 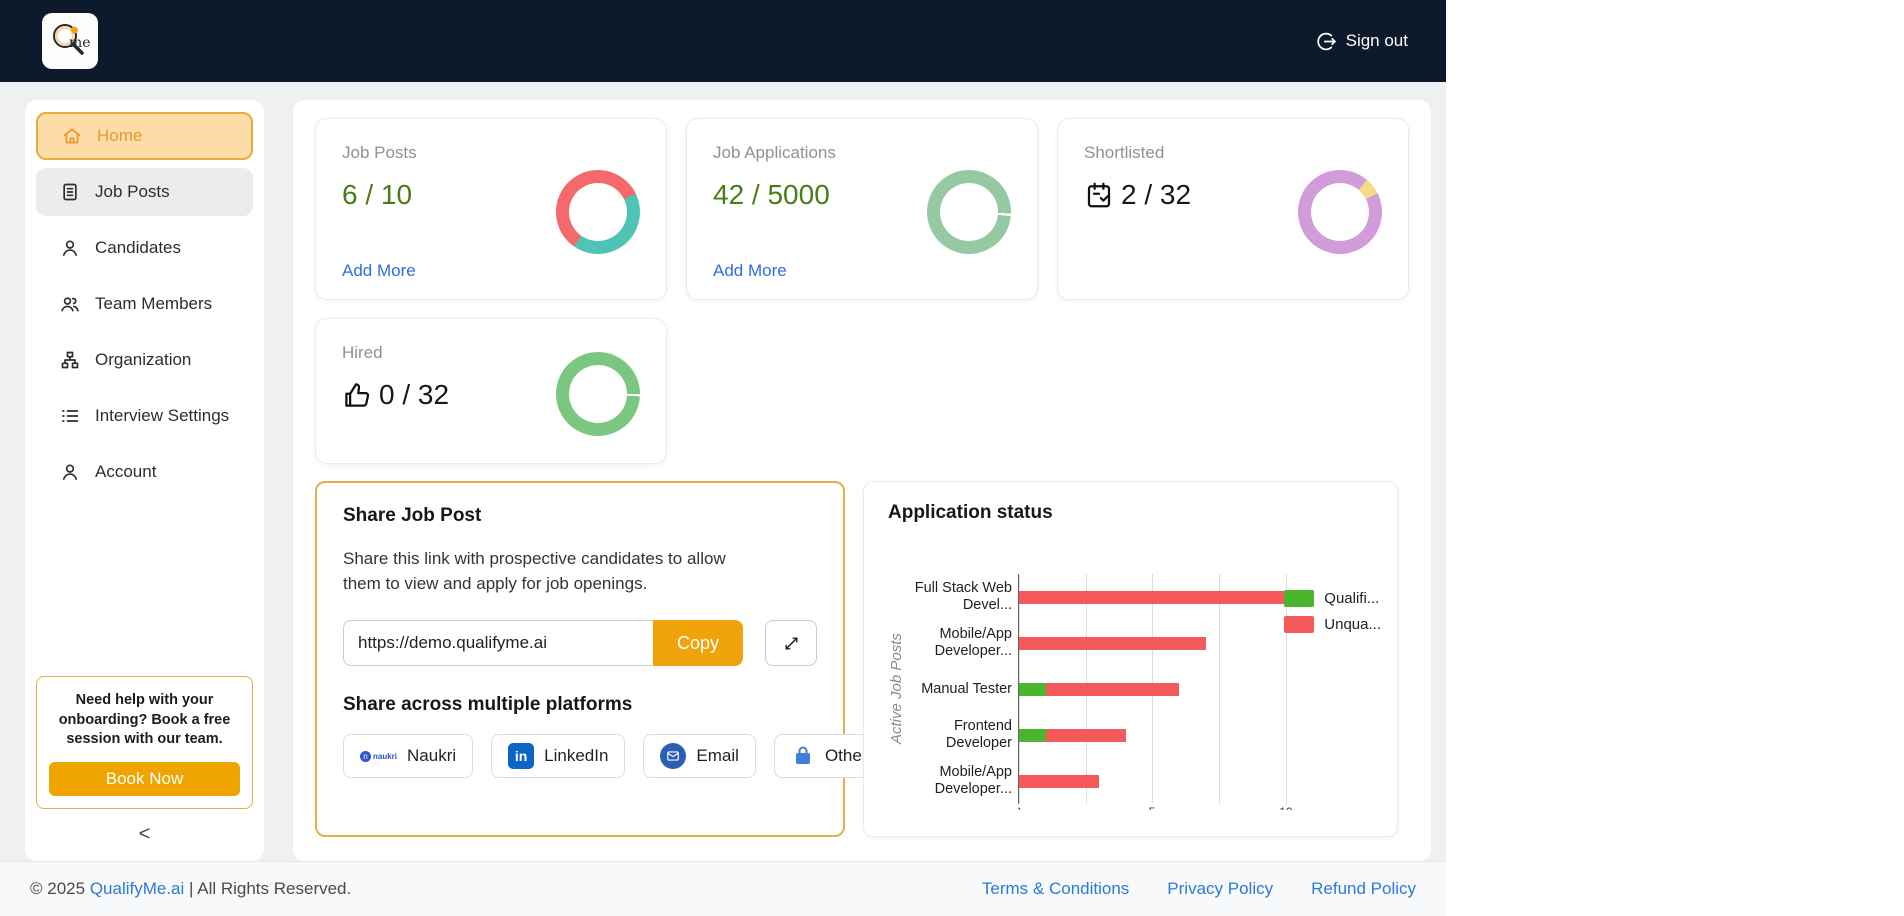 I want to click on stat-value: 42 / 5000, so click(x=771, y=194).